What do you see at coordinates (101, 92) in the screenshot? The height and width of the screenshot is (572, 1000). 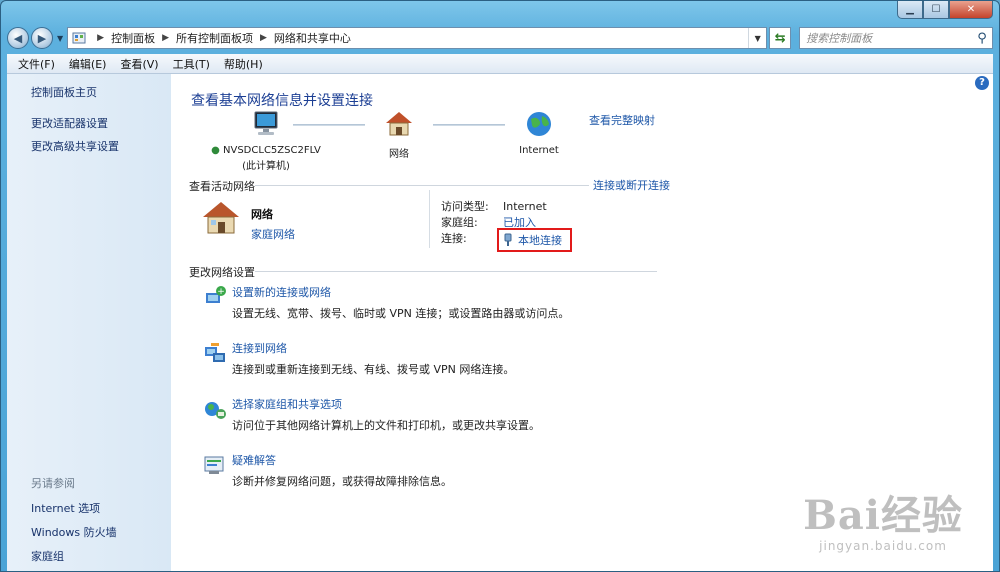 I see `control-panel-home-link: 控制面板主页` at bounding box center [101, 92].